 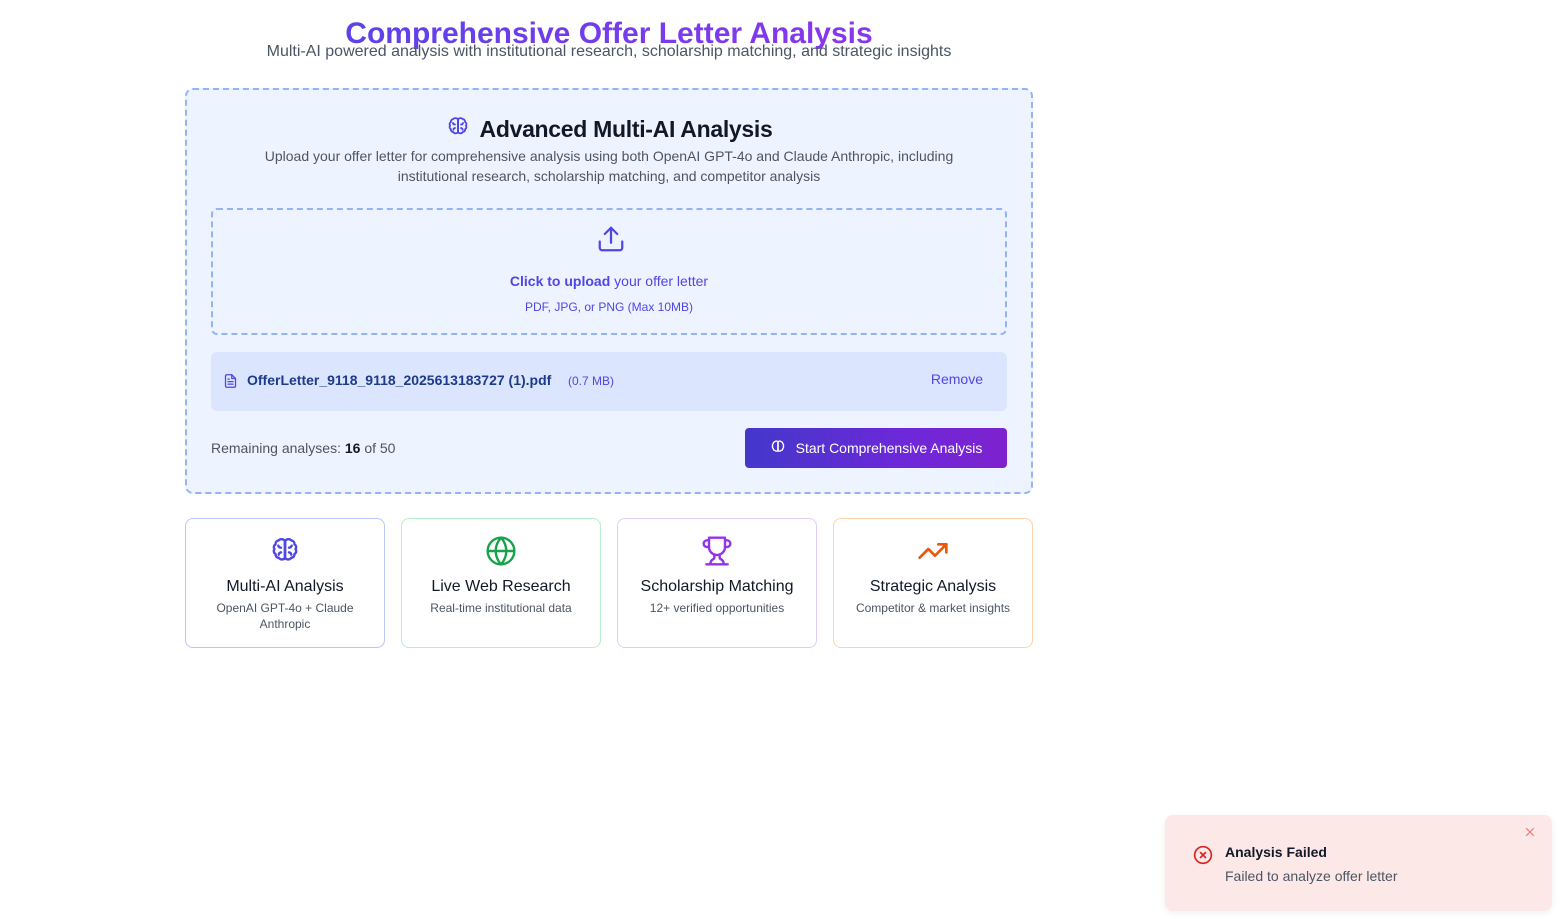 I want to click on upload-cta: Click to upload your offer letter, so click(x=609, y=281).